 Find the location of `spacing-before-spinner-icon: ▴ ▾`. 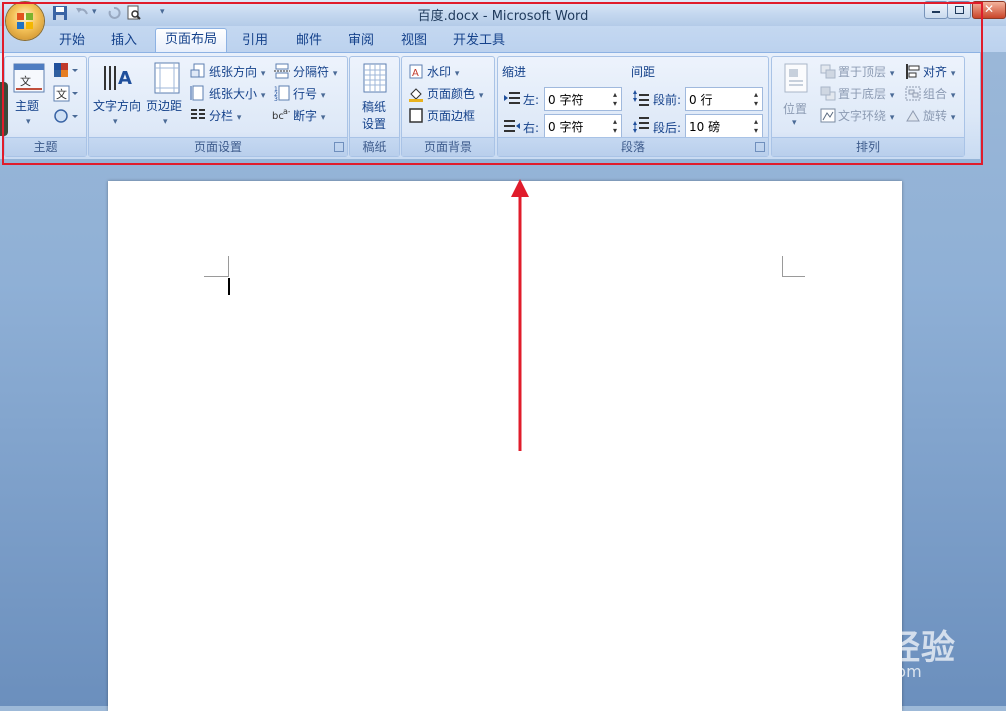

spacing-before-spinner-icon: ▴ ▾ is located at coordinates (756, 99).